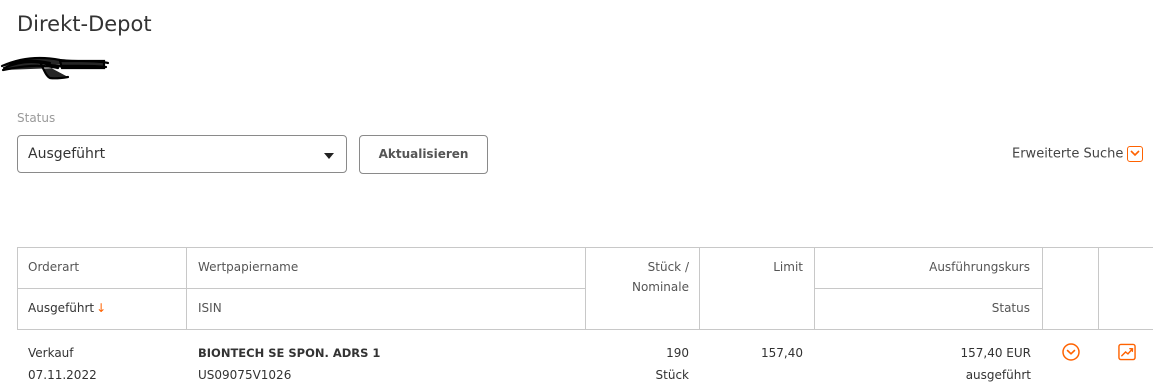 This screenshot has height=392, width=1153. What do you see at coordinates (995, 353) in the screenshot?
I see `row-execution-price: 157,40 EUR` at bounding box center [995, 353].